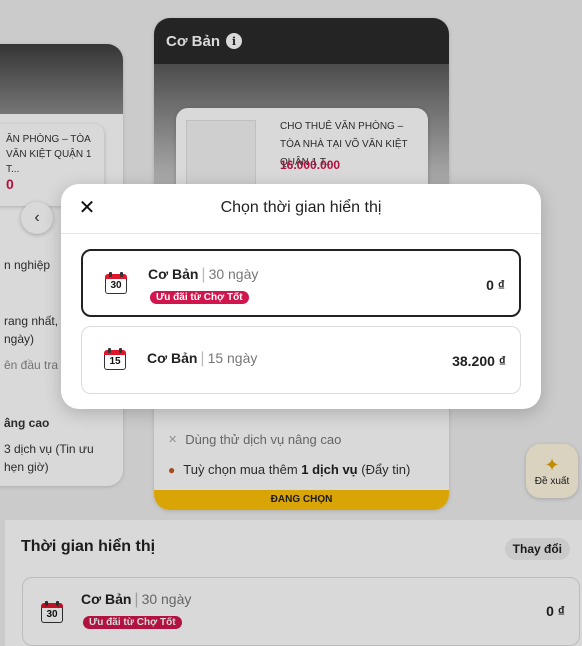  What do you see at coordinates (203, 274) in the screenshot?
I see `option-label: Cơ Bản | 30 ngày` at bounding box center [203, 274].